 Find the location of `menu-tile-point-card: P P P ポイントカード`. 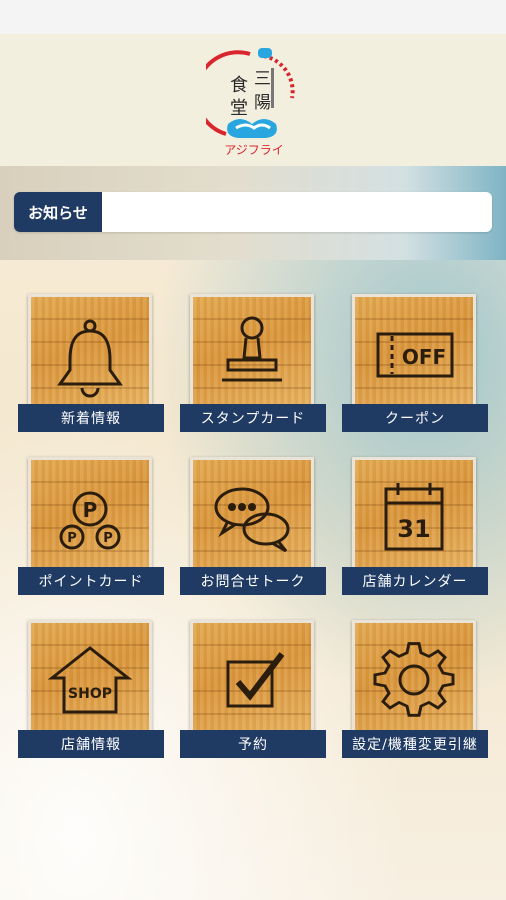

menu-tile-point-card: P P P ポイントカード is located at coordinates (91, 526).